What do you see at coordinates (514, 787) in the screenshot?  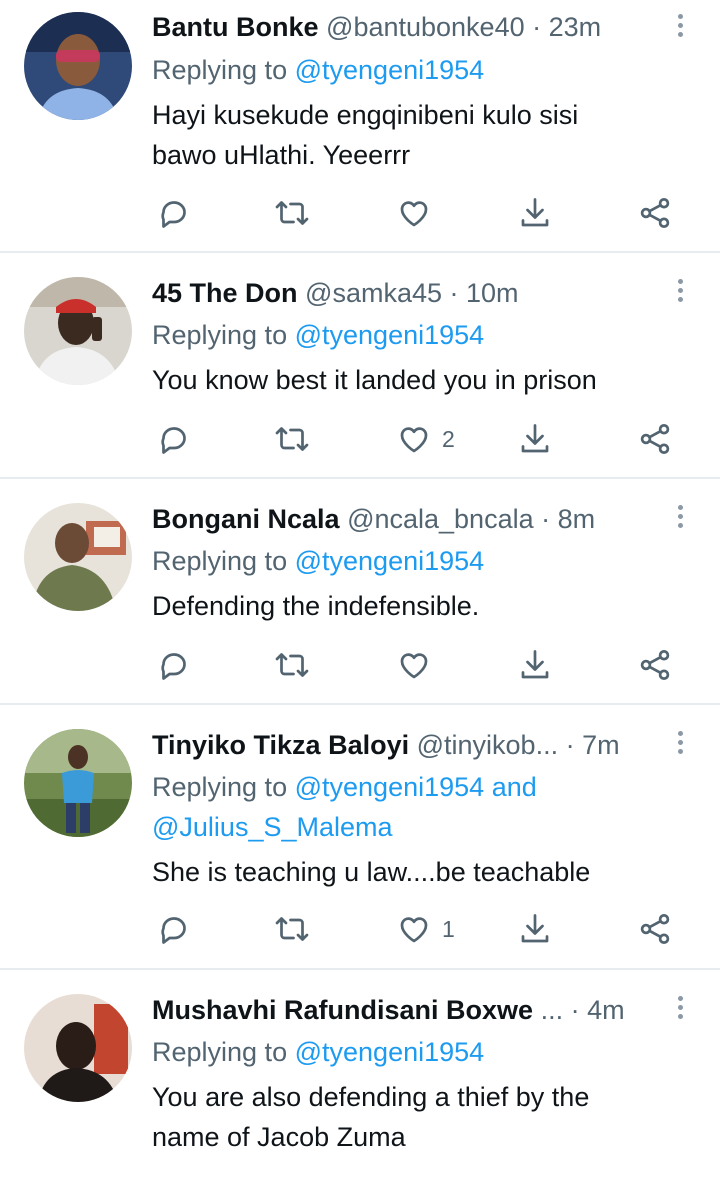 I see `replying-and: and` at bounding box center [514, 787].